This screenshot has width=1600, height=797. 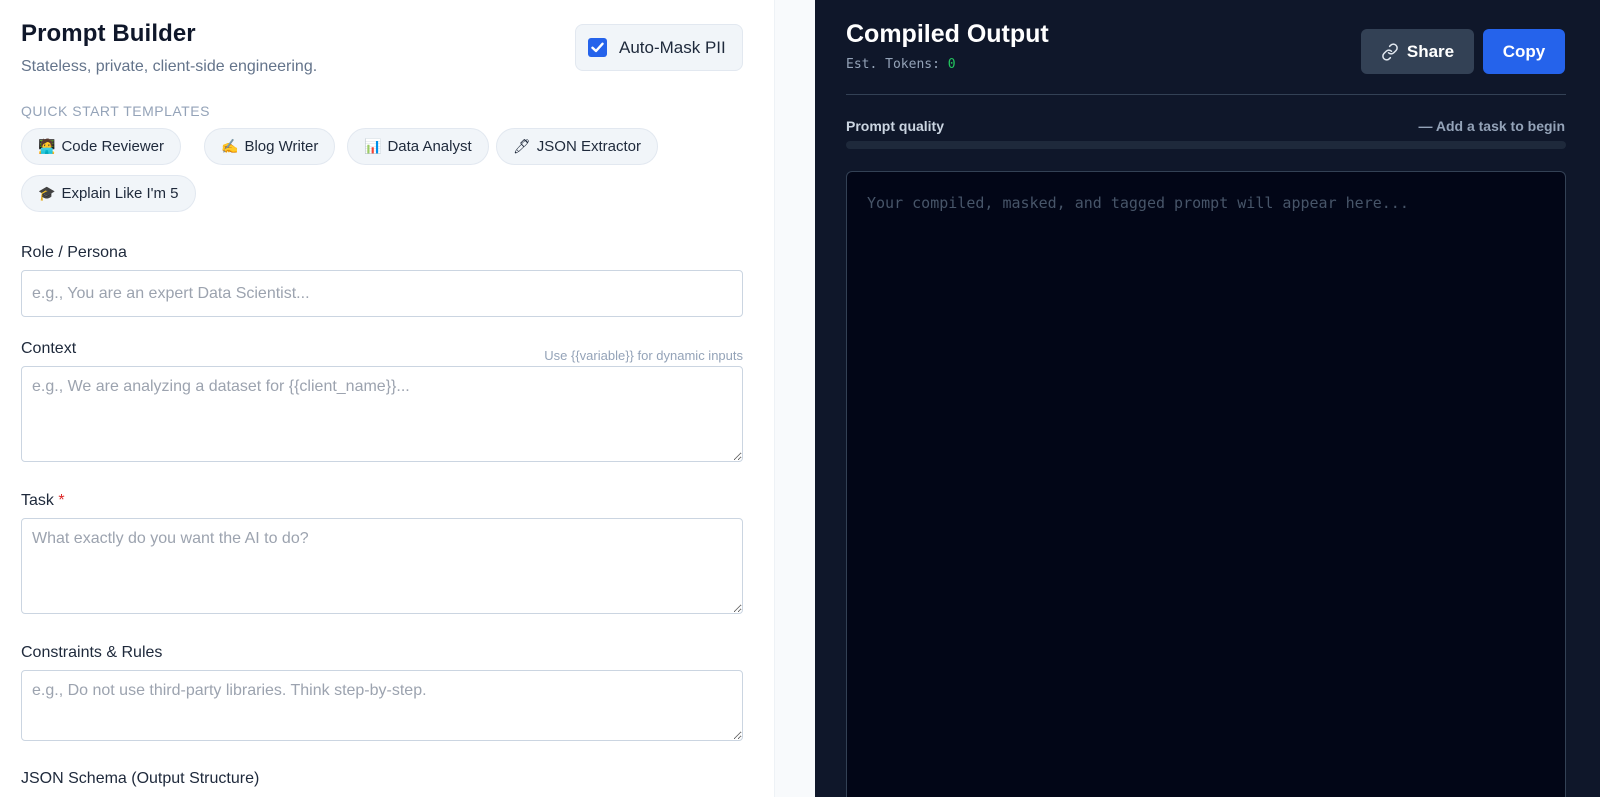 What do you see at coordinates (947, 34) in the screenshot?
I see `output-title: Compiled Output` at bounding box center [947, 34].